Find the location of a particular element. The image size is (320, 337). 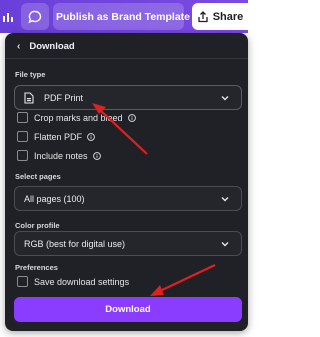

color-profile-label: Color profile is located at coordinates (37, 225).